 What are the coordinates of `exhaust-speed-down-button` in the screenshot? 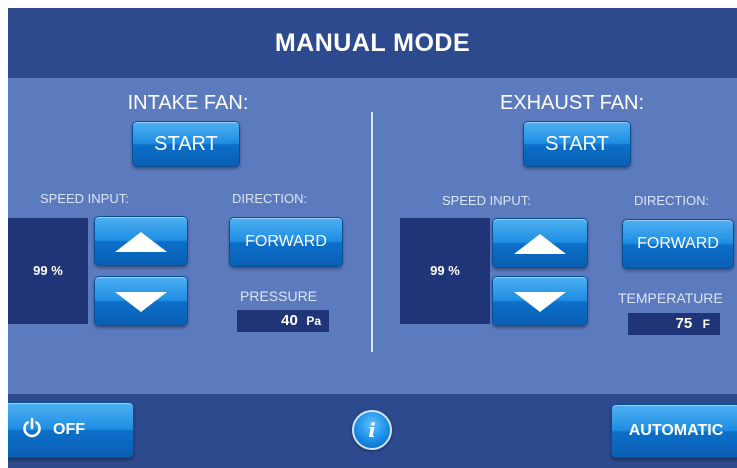 It's located at (540, 301).